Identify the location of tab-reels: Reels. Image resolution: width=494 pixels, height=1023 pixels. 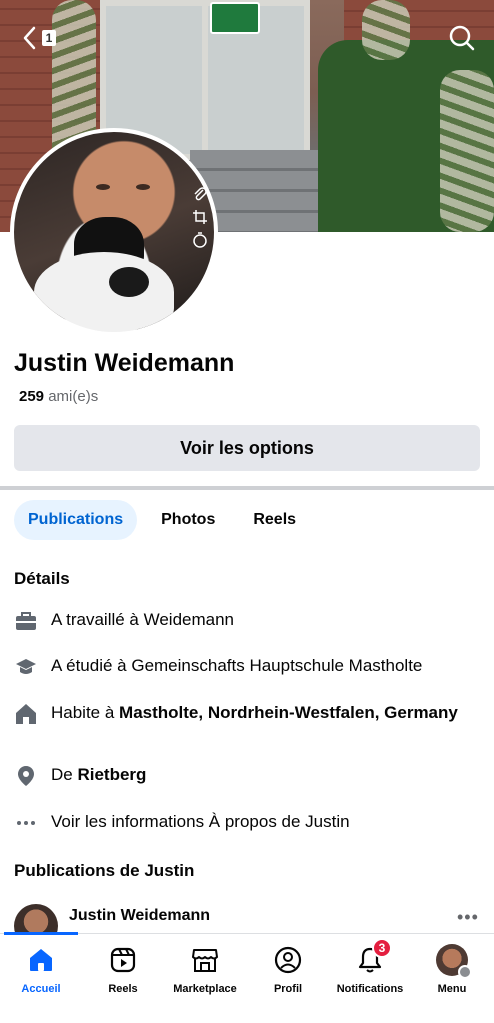
(274, 520).